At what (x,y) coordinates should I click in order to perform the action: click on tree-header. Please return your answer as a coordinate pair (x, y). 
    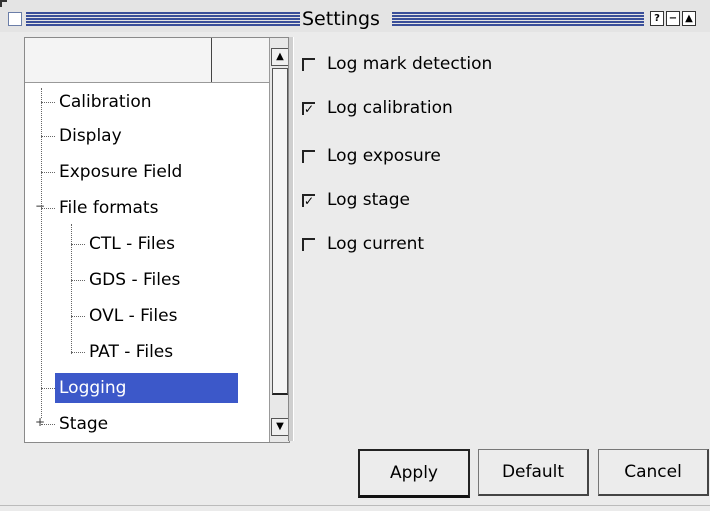
    Looking at the image, I should click on (147, 60).